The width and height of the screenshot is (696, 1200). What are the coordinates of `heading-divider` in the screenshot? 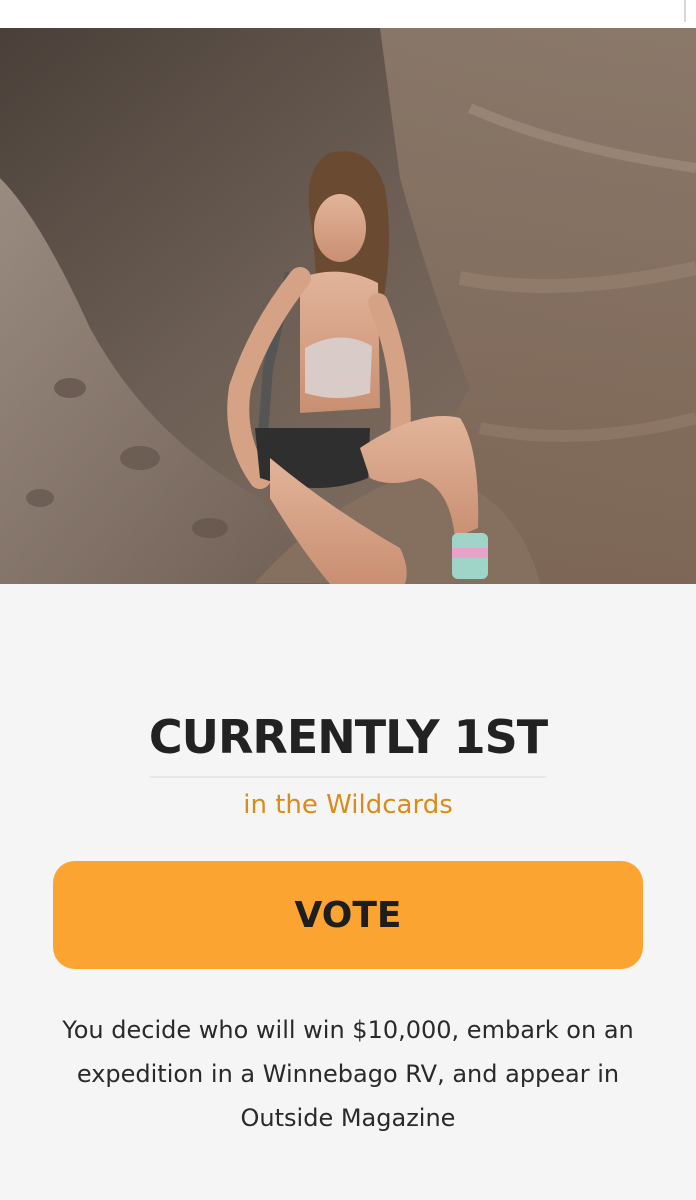 It's located at (348, 777).